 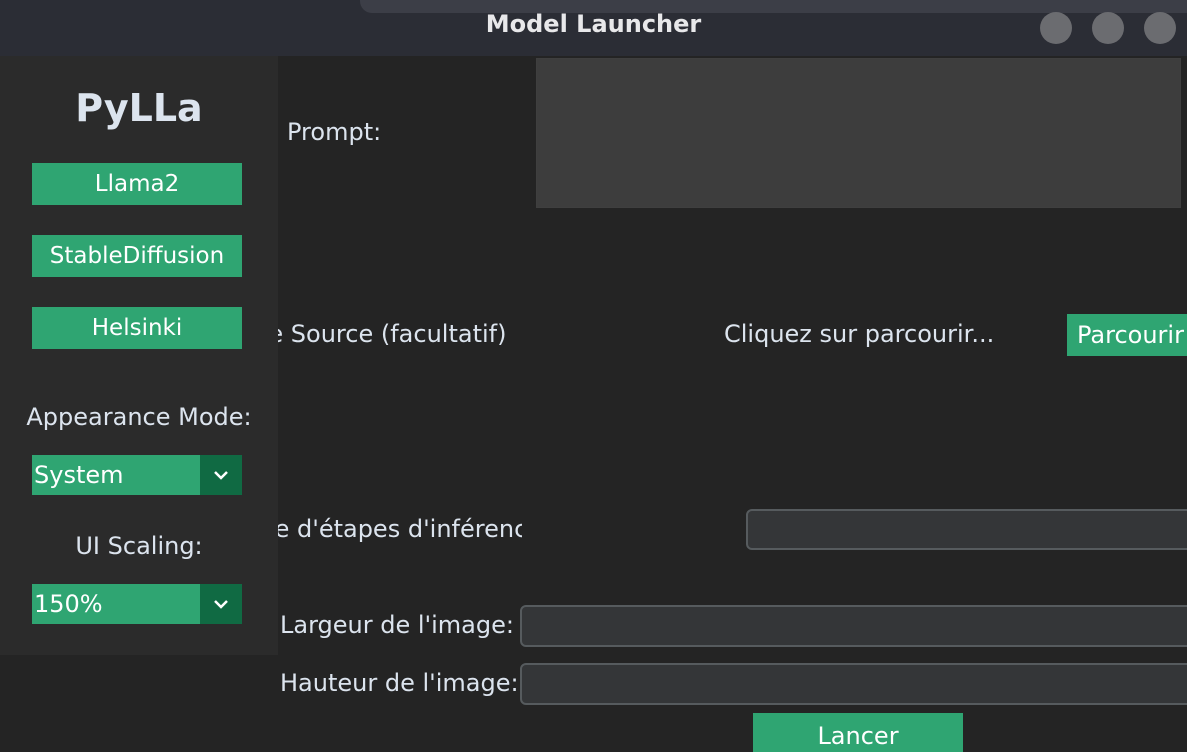 What do you see at coordinates (79, 475) in the screenshot?
I see `appearance-mode-value: System` at bounding box center [79, 475].